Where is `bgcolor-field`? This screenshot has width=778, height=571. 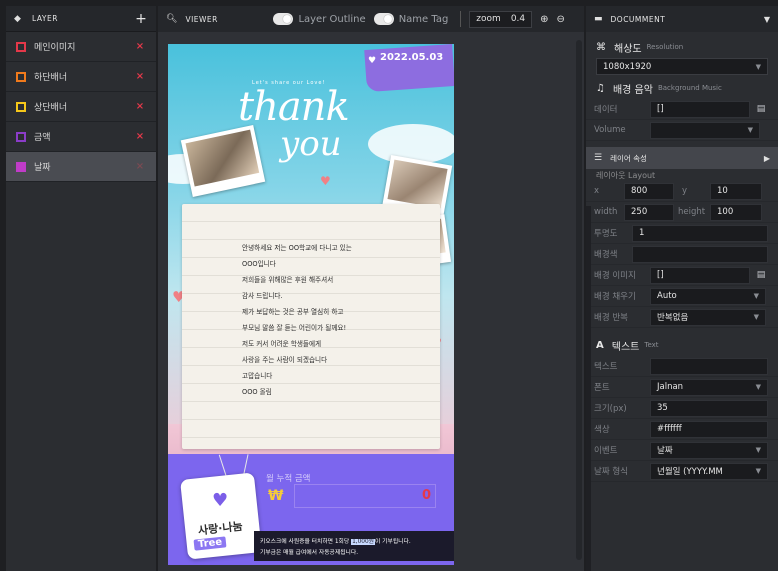 bgcolor-field is located at coordinates (700, 254).